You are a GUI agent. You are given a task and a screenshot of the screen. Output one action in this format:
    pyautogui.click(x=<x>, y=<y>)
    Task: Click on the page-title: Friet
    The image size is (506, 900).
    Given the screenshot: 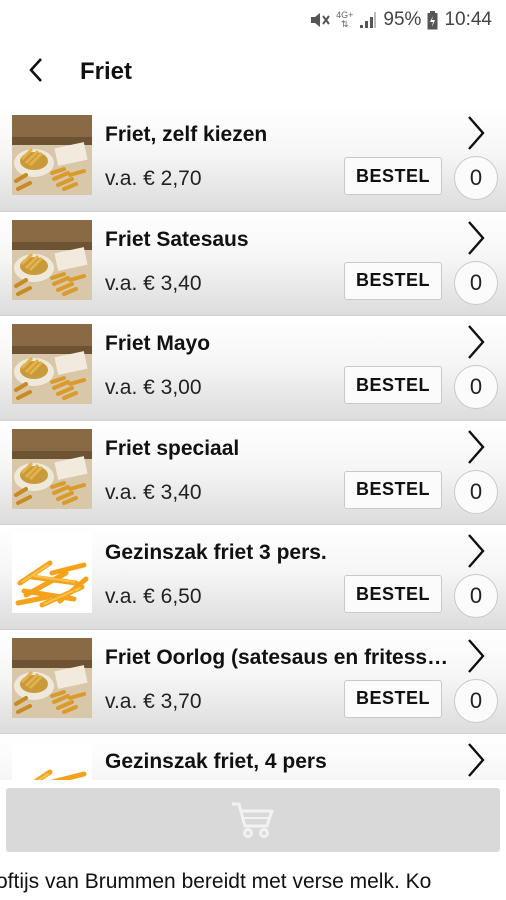 What is the action you would take?
    pyautogui.click(x=106, y=71)
    